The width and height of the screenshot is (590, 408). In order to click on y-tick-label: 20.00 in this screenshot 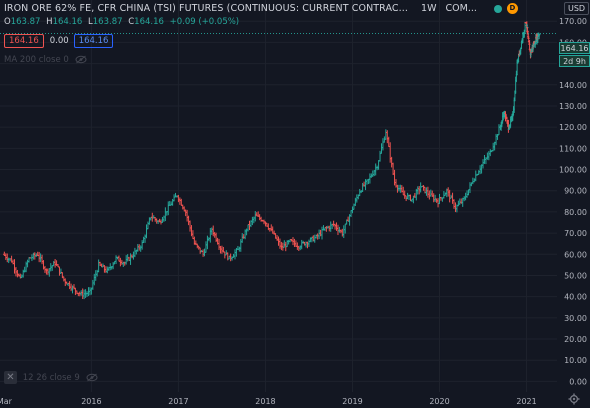, I will do `click(575, 339)`.